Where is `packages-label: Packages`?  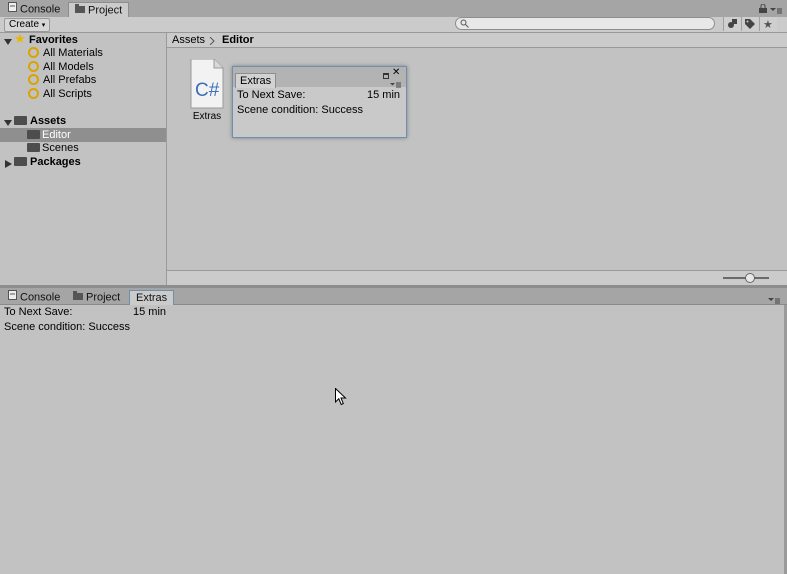
packages-label: Packages is located at coordinates (55, 162).